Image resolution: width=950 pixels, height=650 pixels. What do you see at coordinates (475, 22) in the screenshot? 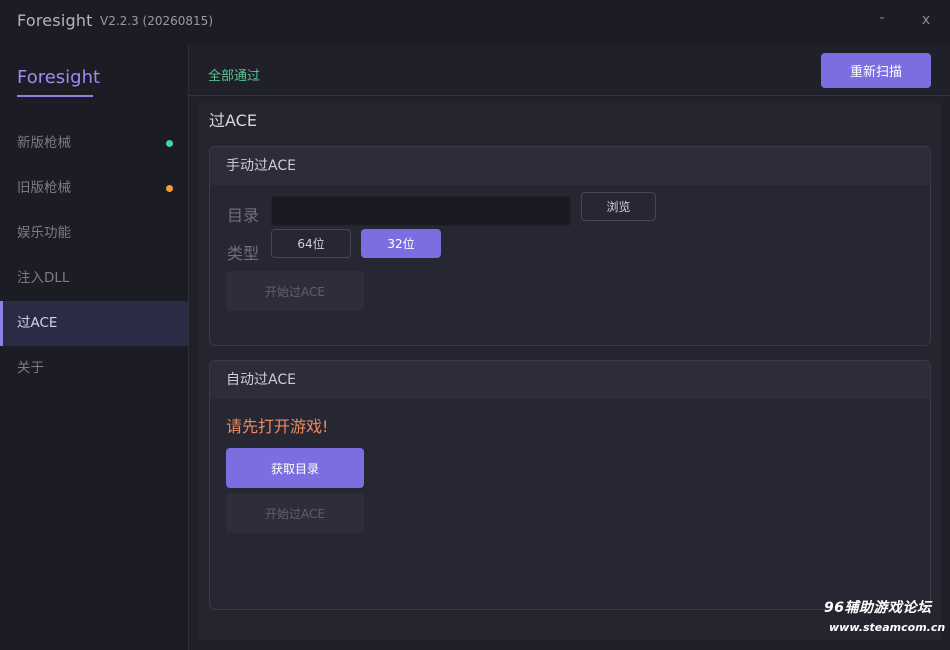
I see `title-bar: Foresight V2.2.3 (20260815) - x` at bounding box center [475, 22].